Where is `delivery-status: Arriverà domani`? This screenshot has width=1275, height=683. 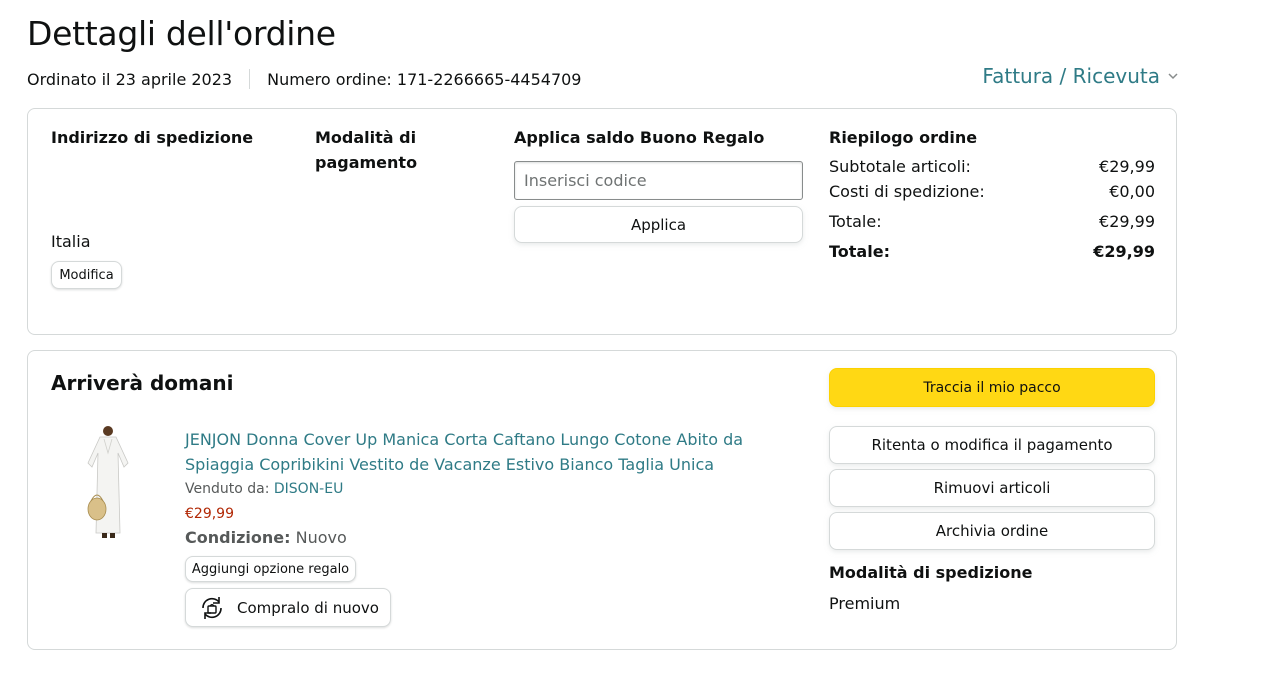 delivery-status: Arriverà domani is located at coordinates (142, 383).